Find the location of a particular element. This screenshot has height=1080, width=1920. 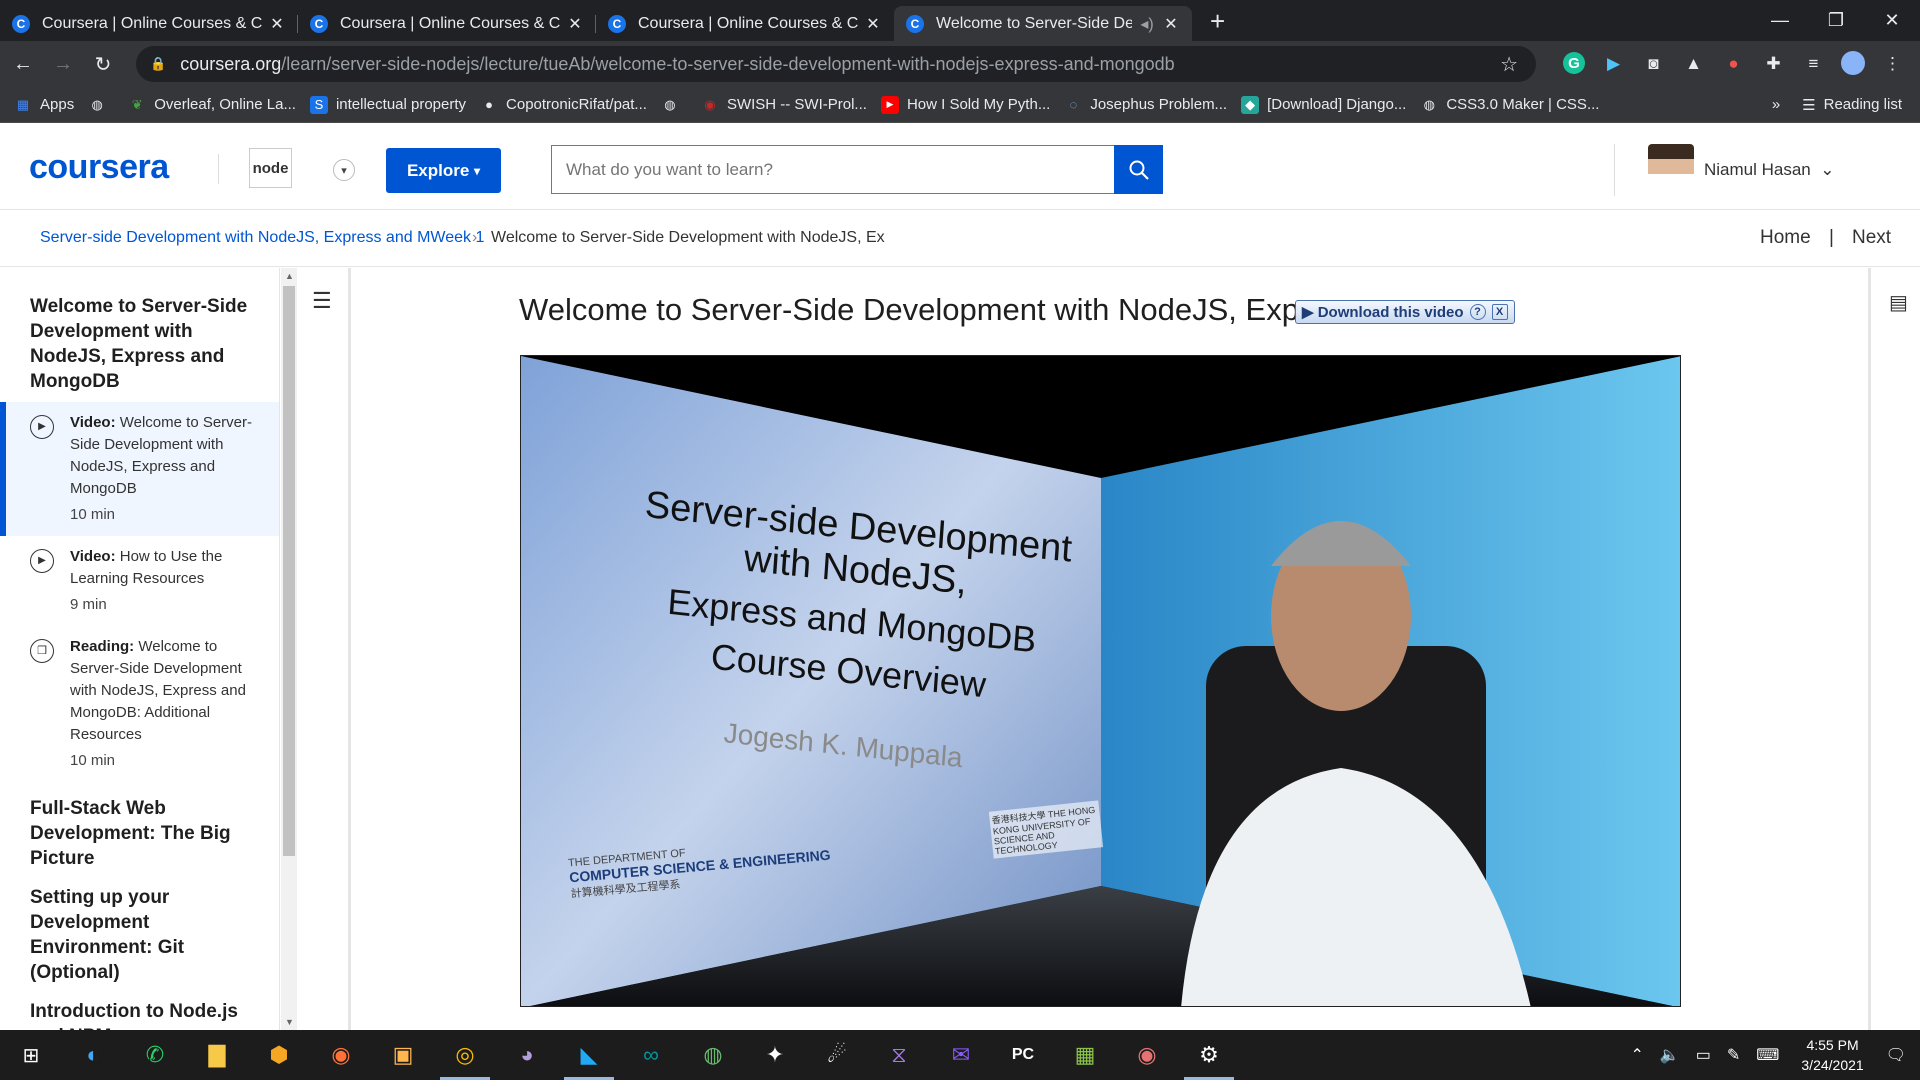

download-video-button: ▶ Download this video ? X is located at coordinates (1405, 312).